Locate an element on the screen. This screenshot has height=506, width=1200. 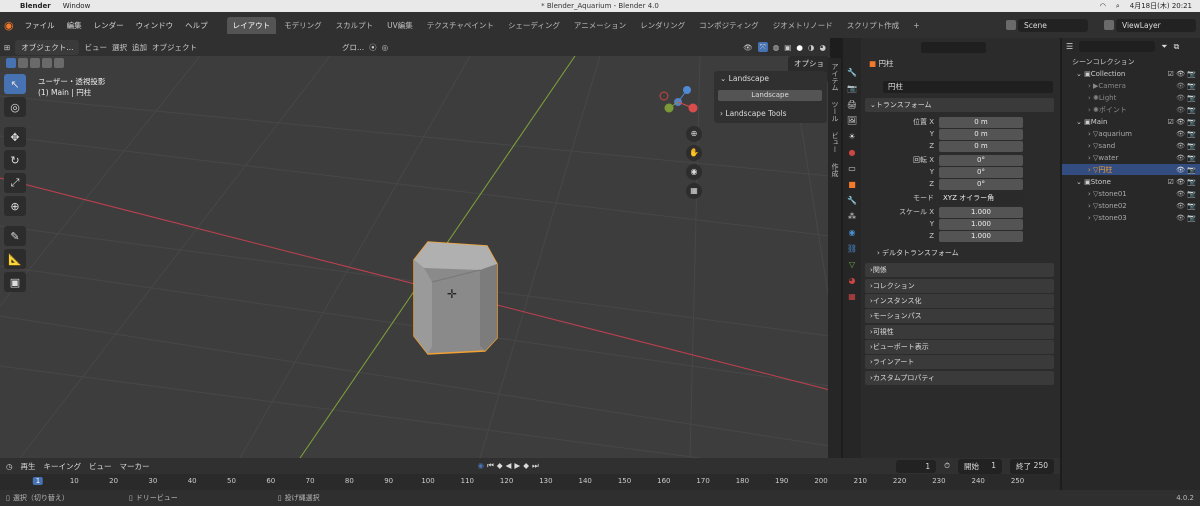
outliner-row-camera: › ▶ Camera 👁 📷 is located at coordinates (1131, 85).